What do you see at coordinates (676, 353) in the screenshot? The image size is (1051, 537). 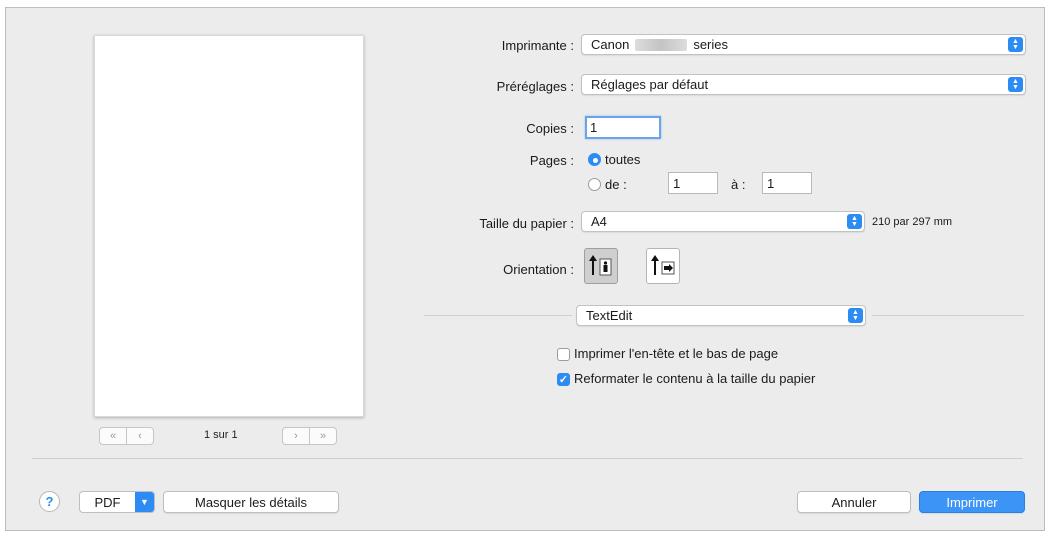 I see `header-footer-label: Imprimer l'en-tête et le bas de page` at bounding box center [676, 353].